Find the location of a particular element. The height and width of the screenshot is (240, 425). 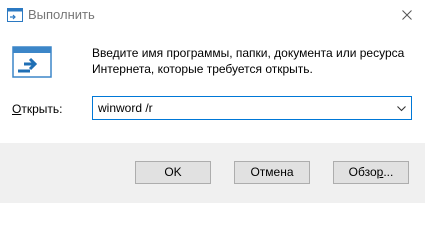

open-input is located at coordinates (241, 108).